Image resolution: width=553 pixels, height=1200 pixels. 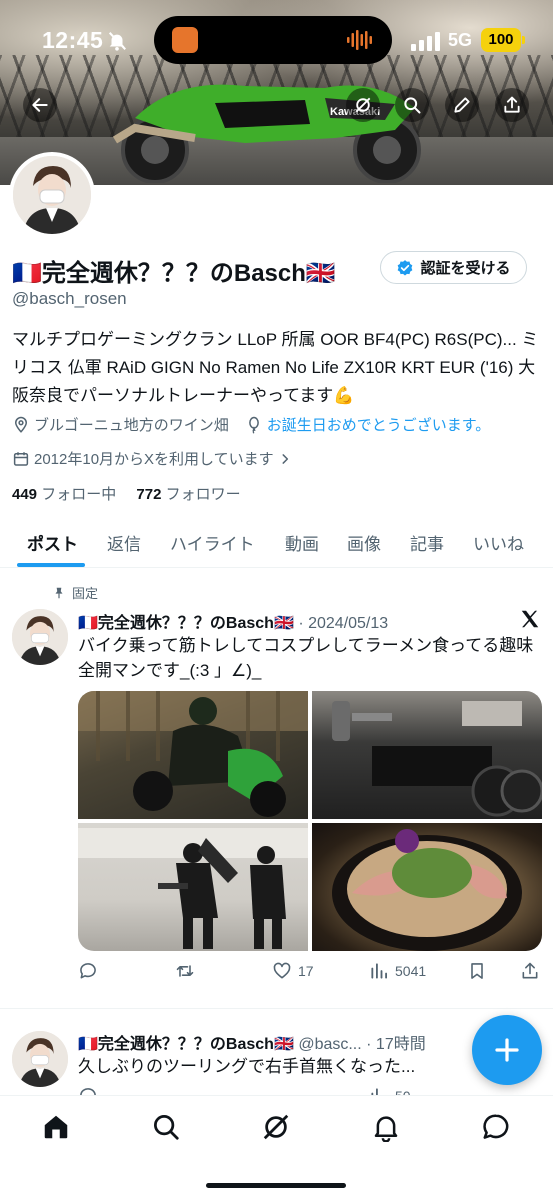 I want to click on edit-button, so click(x=462, y=105).